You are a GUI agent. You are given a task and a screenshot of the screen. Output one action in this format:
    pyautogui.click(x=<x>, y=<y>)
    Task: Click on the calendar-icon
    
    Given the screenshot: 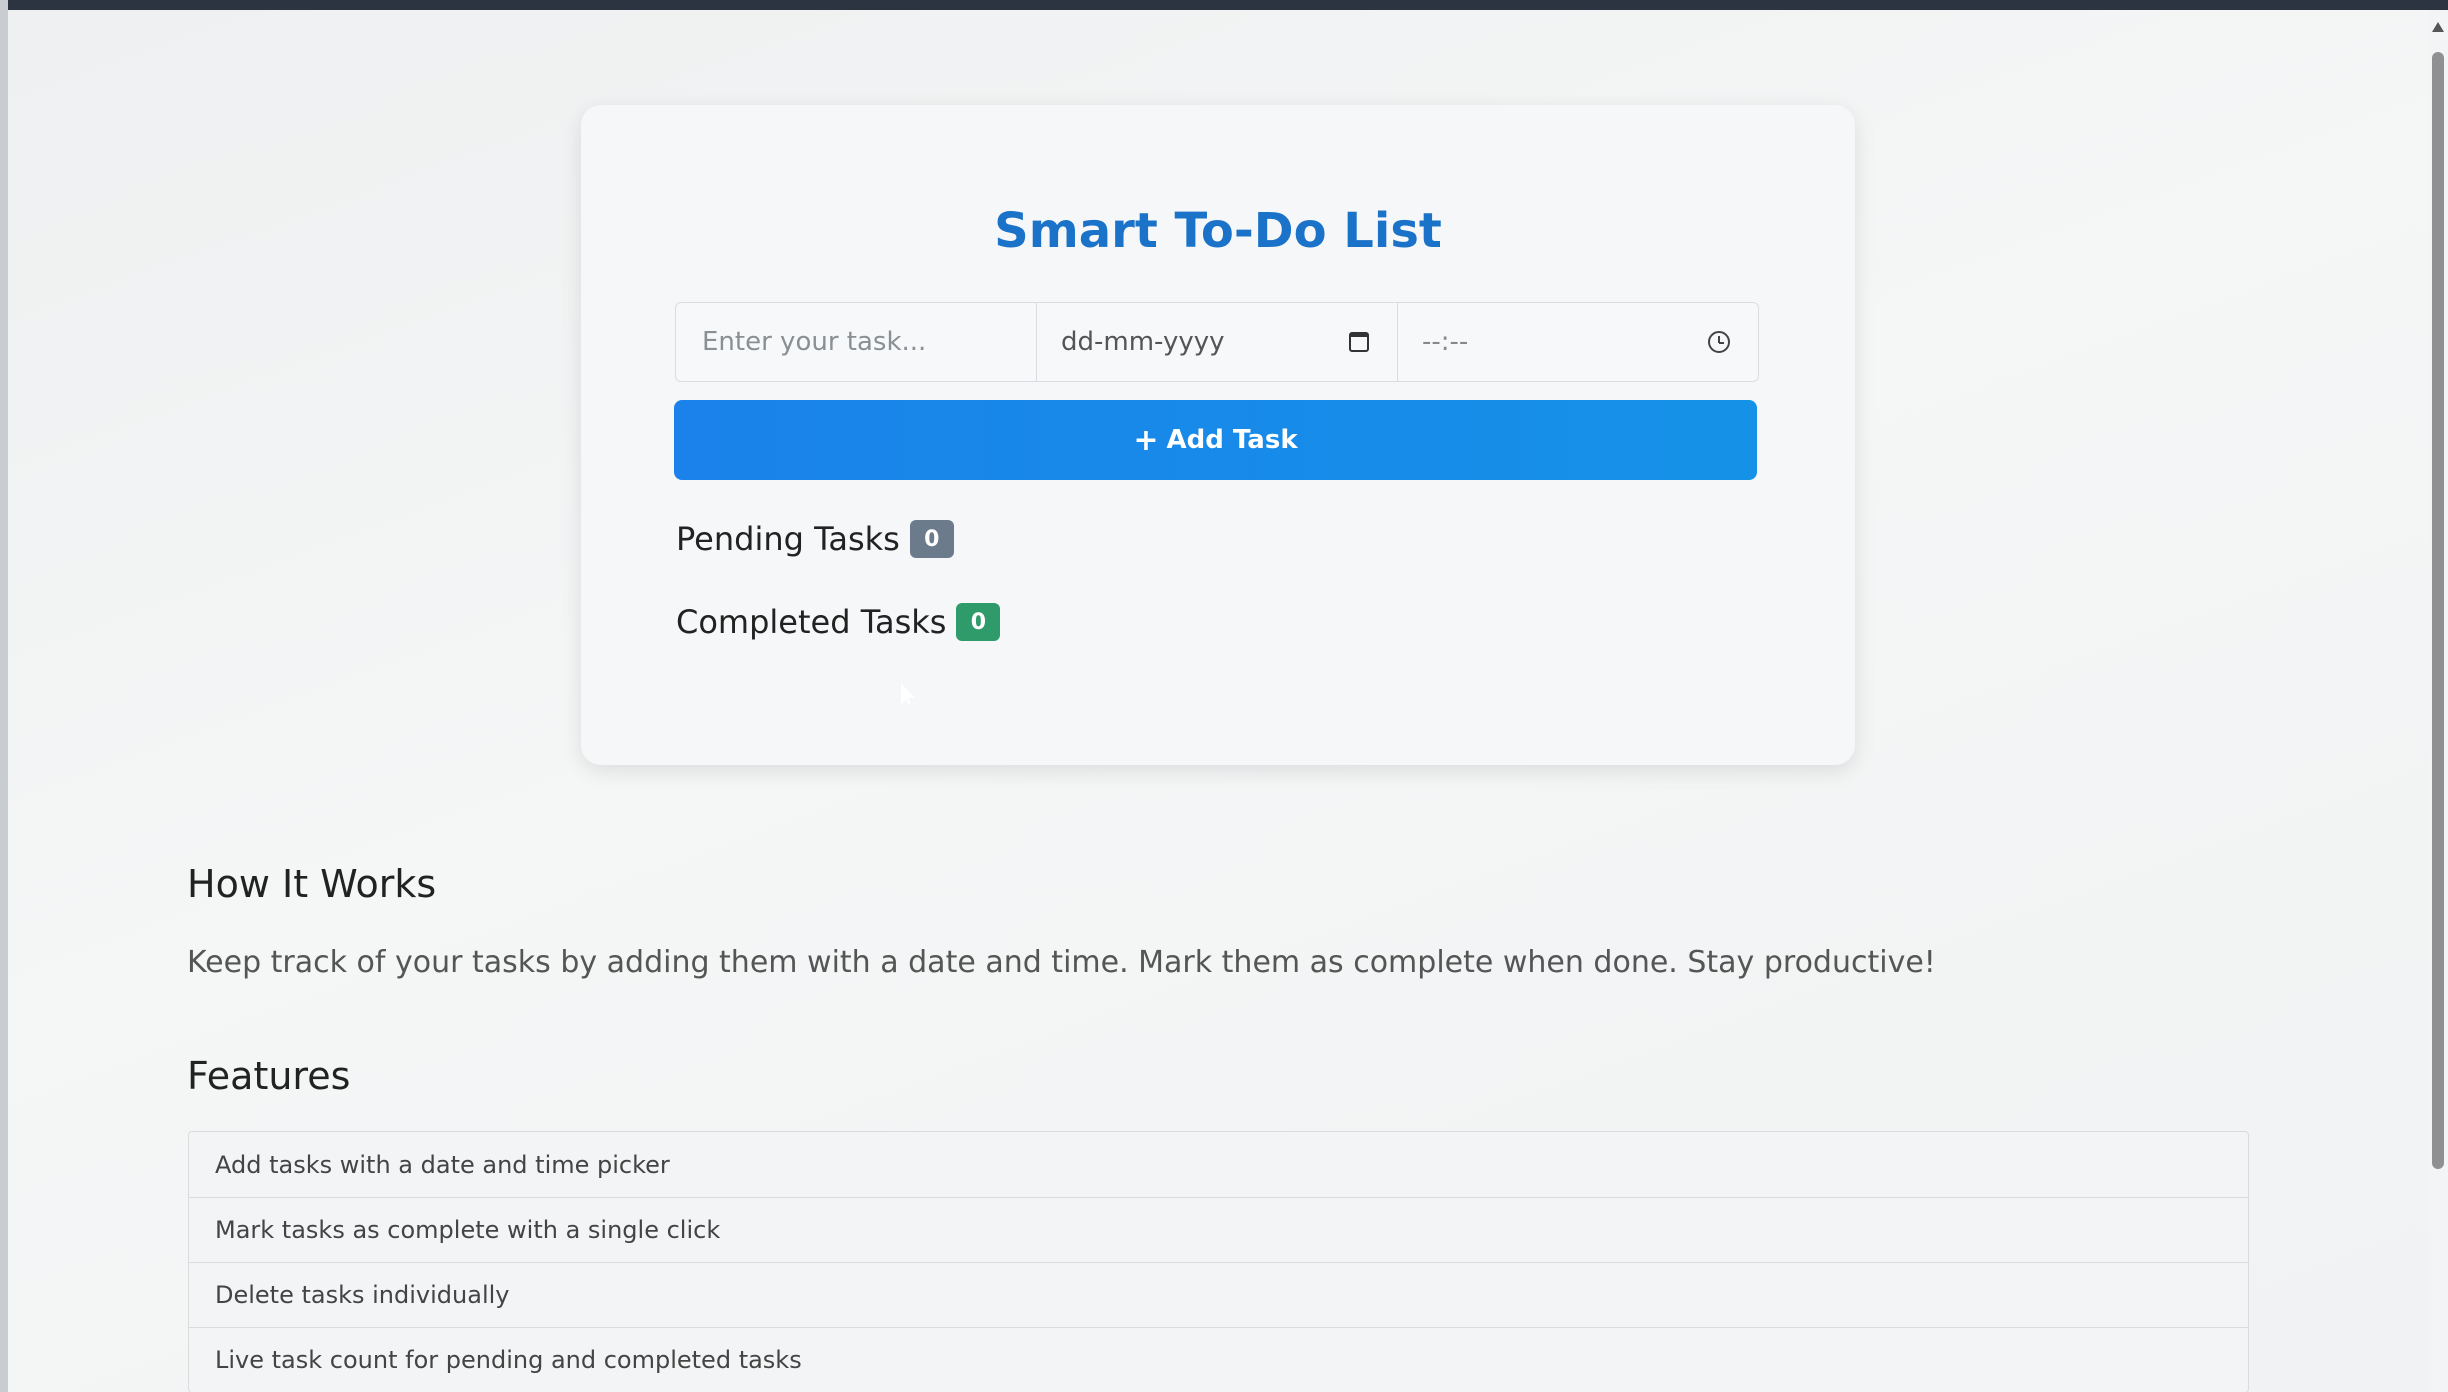 What is the action you would take?
    pyautogui.click(x=1359, y=342)
    